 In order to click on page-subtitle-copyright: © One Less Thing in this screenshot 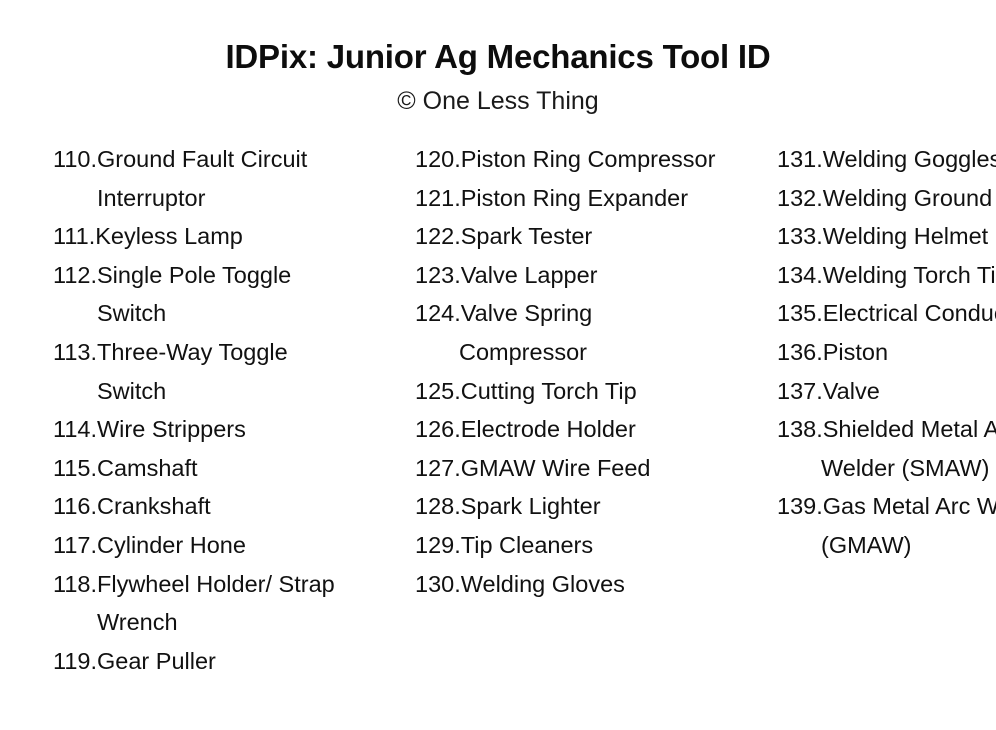, I will do `click(498, 100)`.